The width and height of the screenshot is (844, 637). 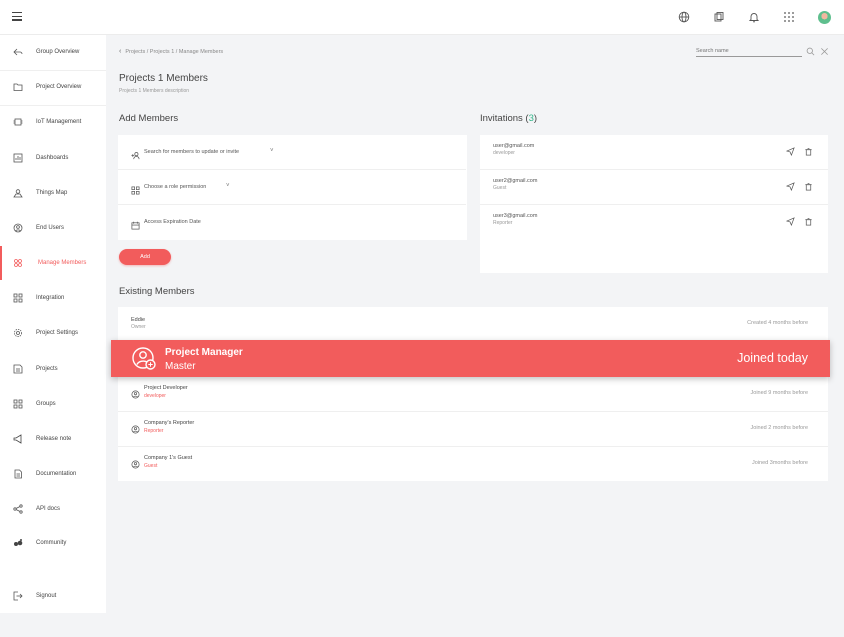 What do you see at coordinates (145, 257) in the screenshot?
I see `add-button: Add` at bounding box center [145, 257].